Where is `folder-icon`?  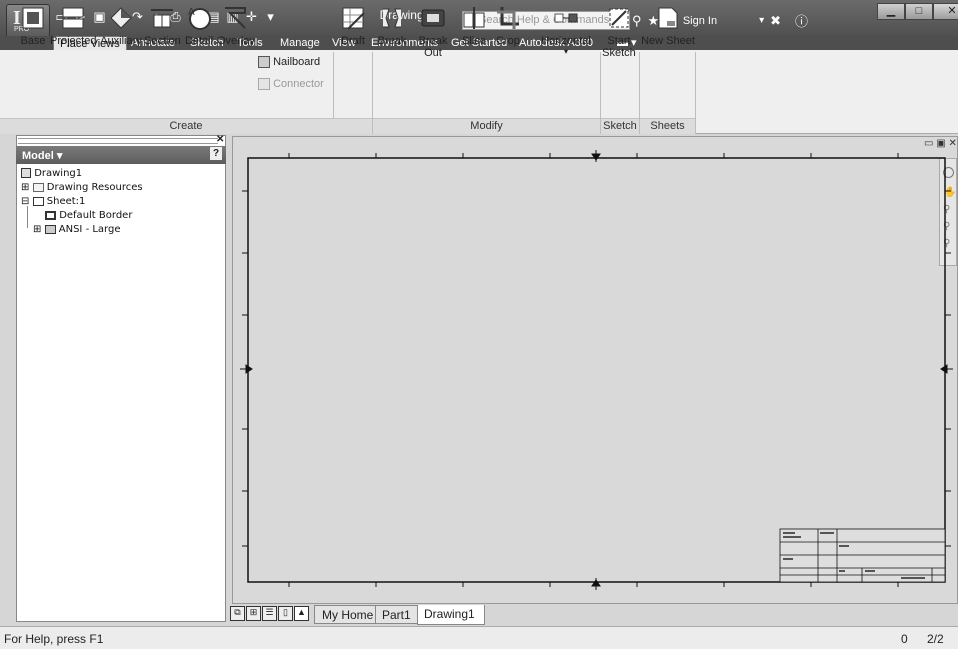
folder-icon is located at coordinates (38, 187).